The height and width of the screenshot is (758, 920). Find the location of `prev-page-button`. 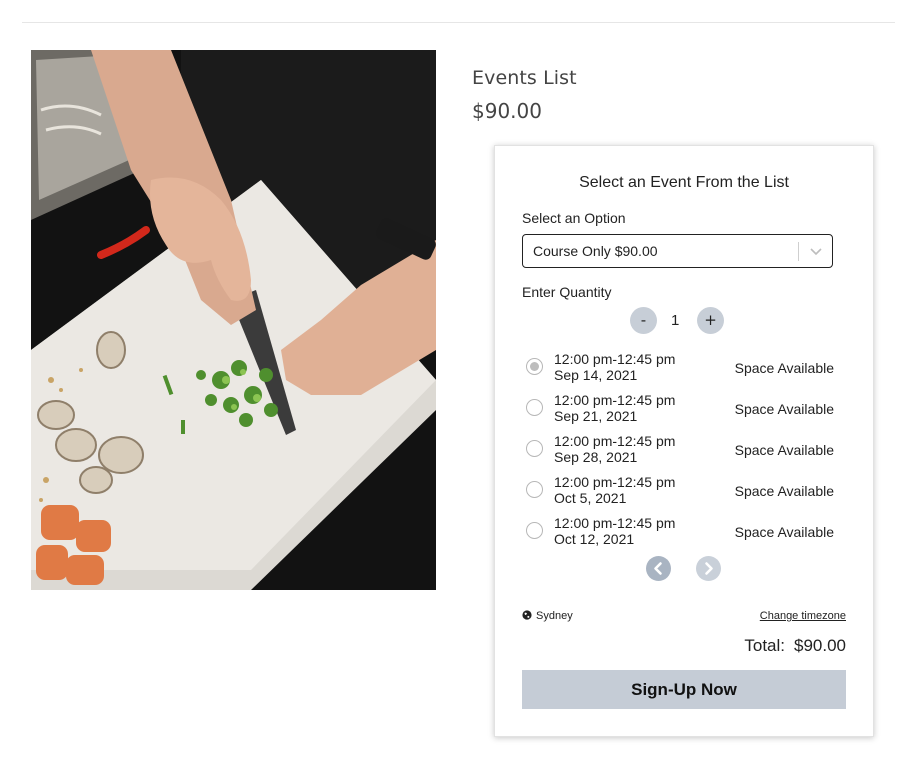

prev-page-button is located at coordinates (658, 568).